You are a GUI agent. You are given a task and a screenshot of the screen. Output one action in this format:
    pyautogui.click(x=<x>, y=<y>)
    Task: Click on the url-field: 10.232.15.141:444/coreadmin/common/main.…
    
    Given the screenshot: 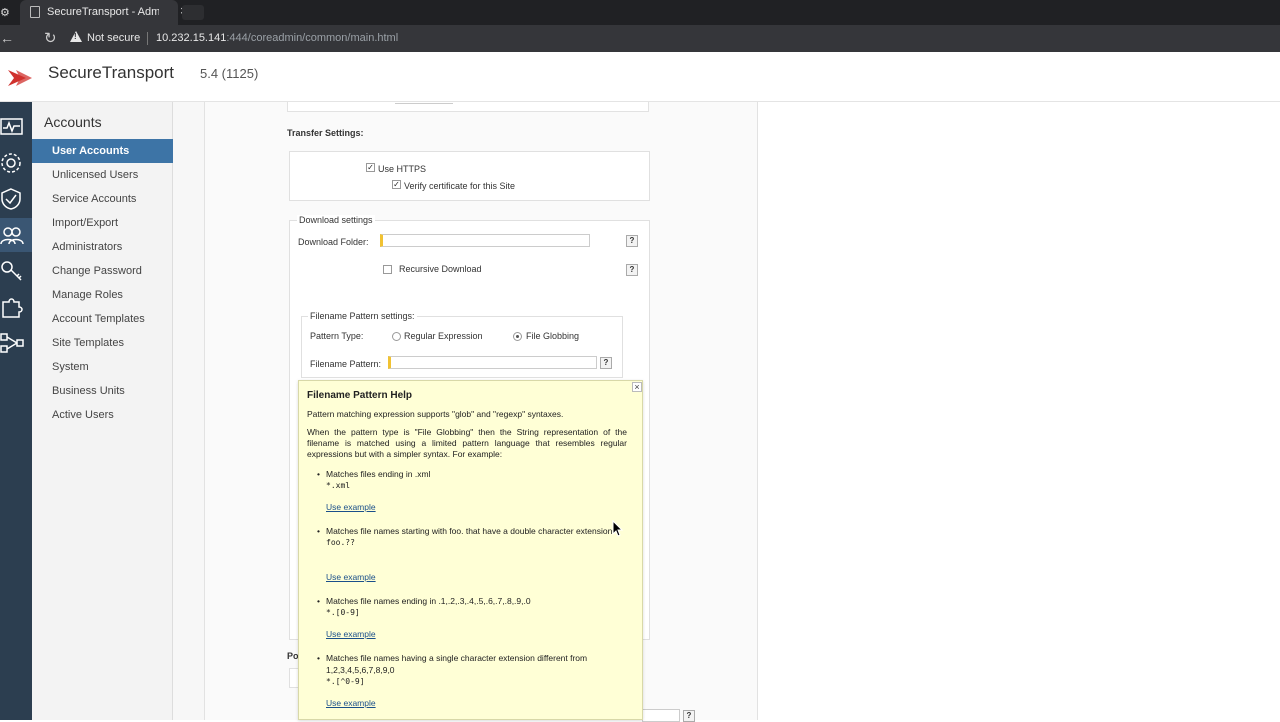 What is the action you would take?
    pyautogui.click(x=277, y=38)
    